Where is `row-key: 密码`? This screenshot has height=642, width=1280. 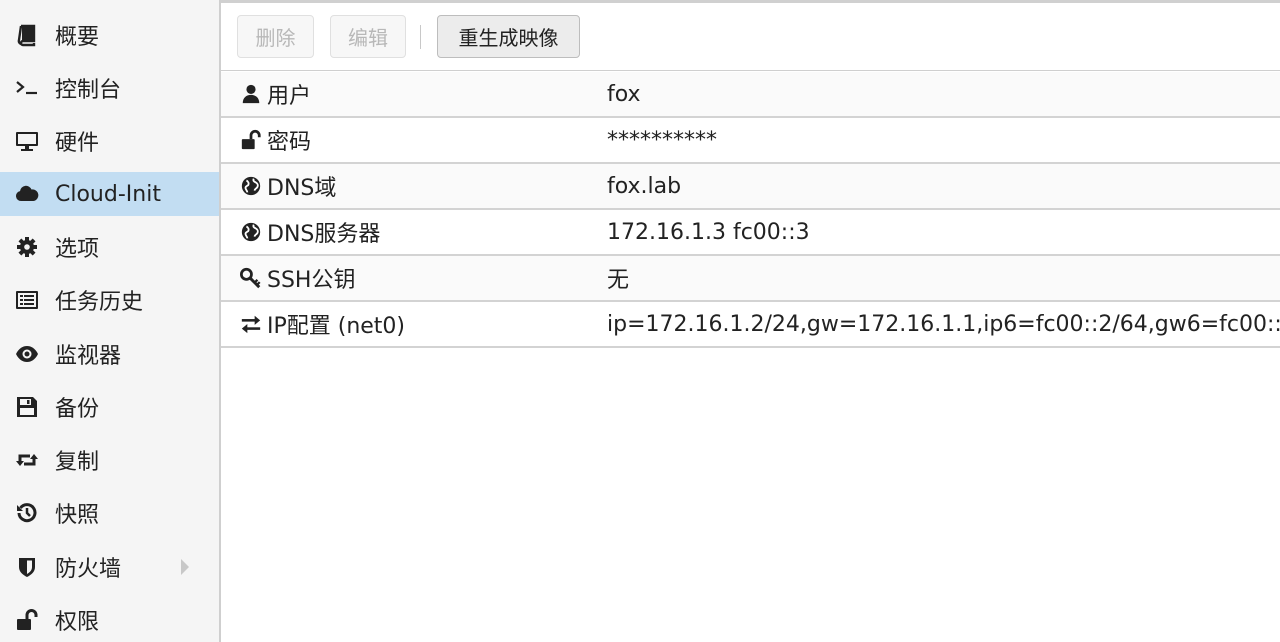 row-key: 密码 is located at coordinates (275, 140).